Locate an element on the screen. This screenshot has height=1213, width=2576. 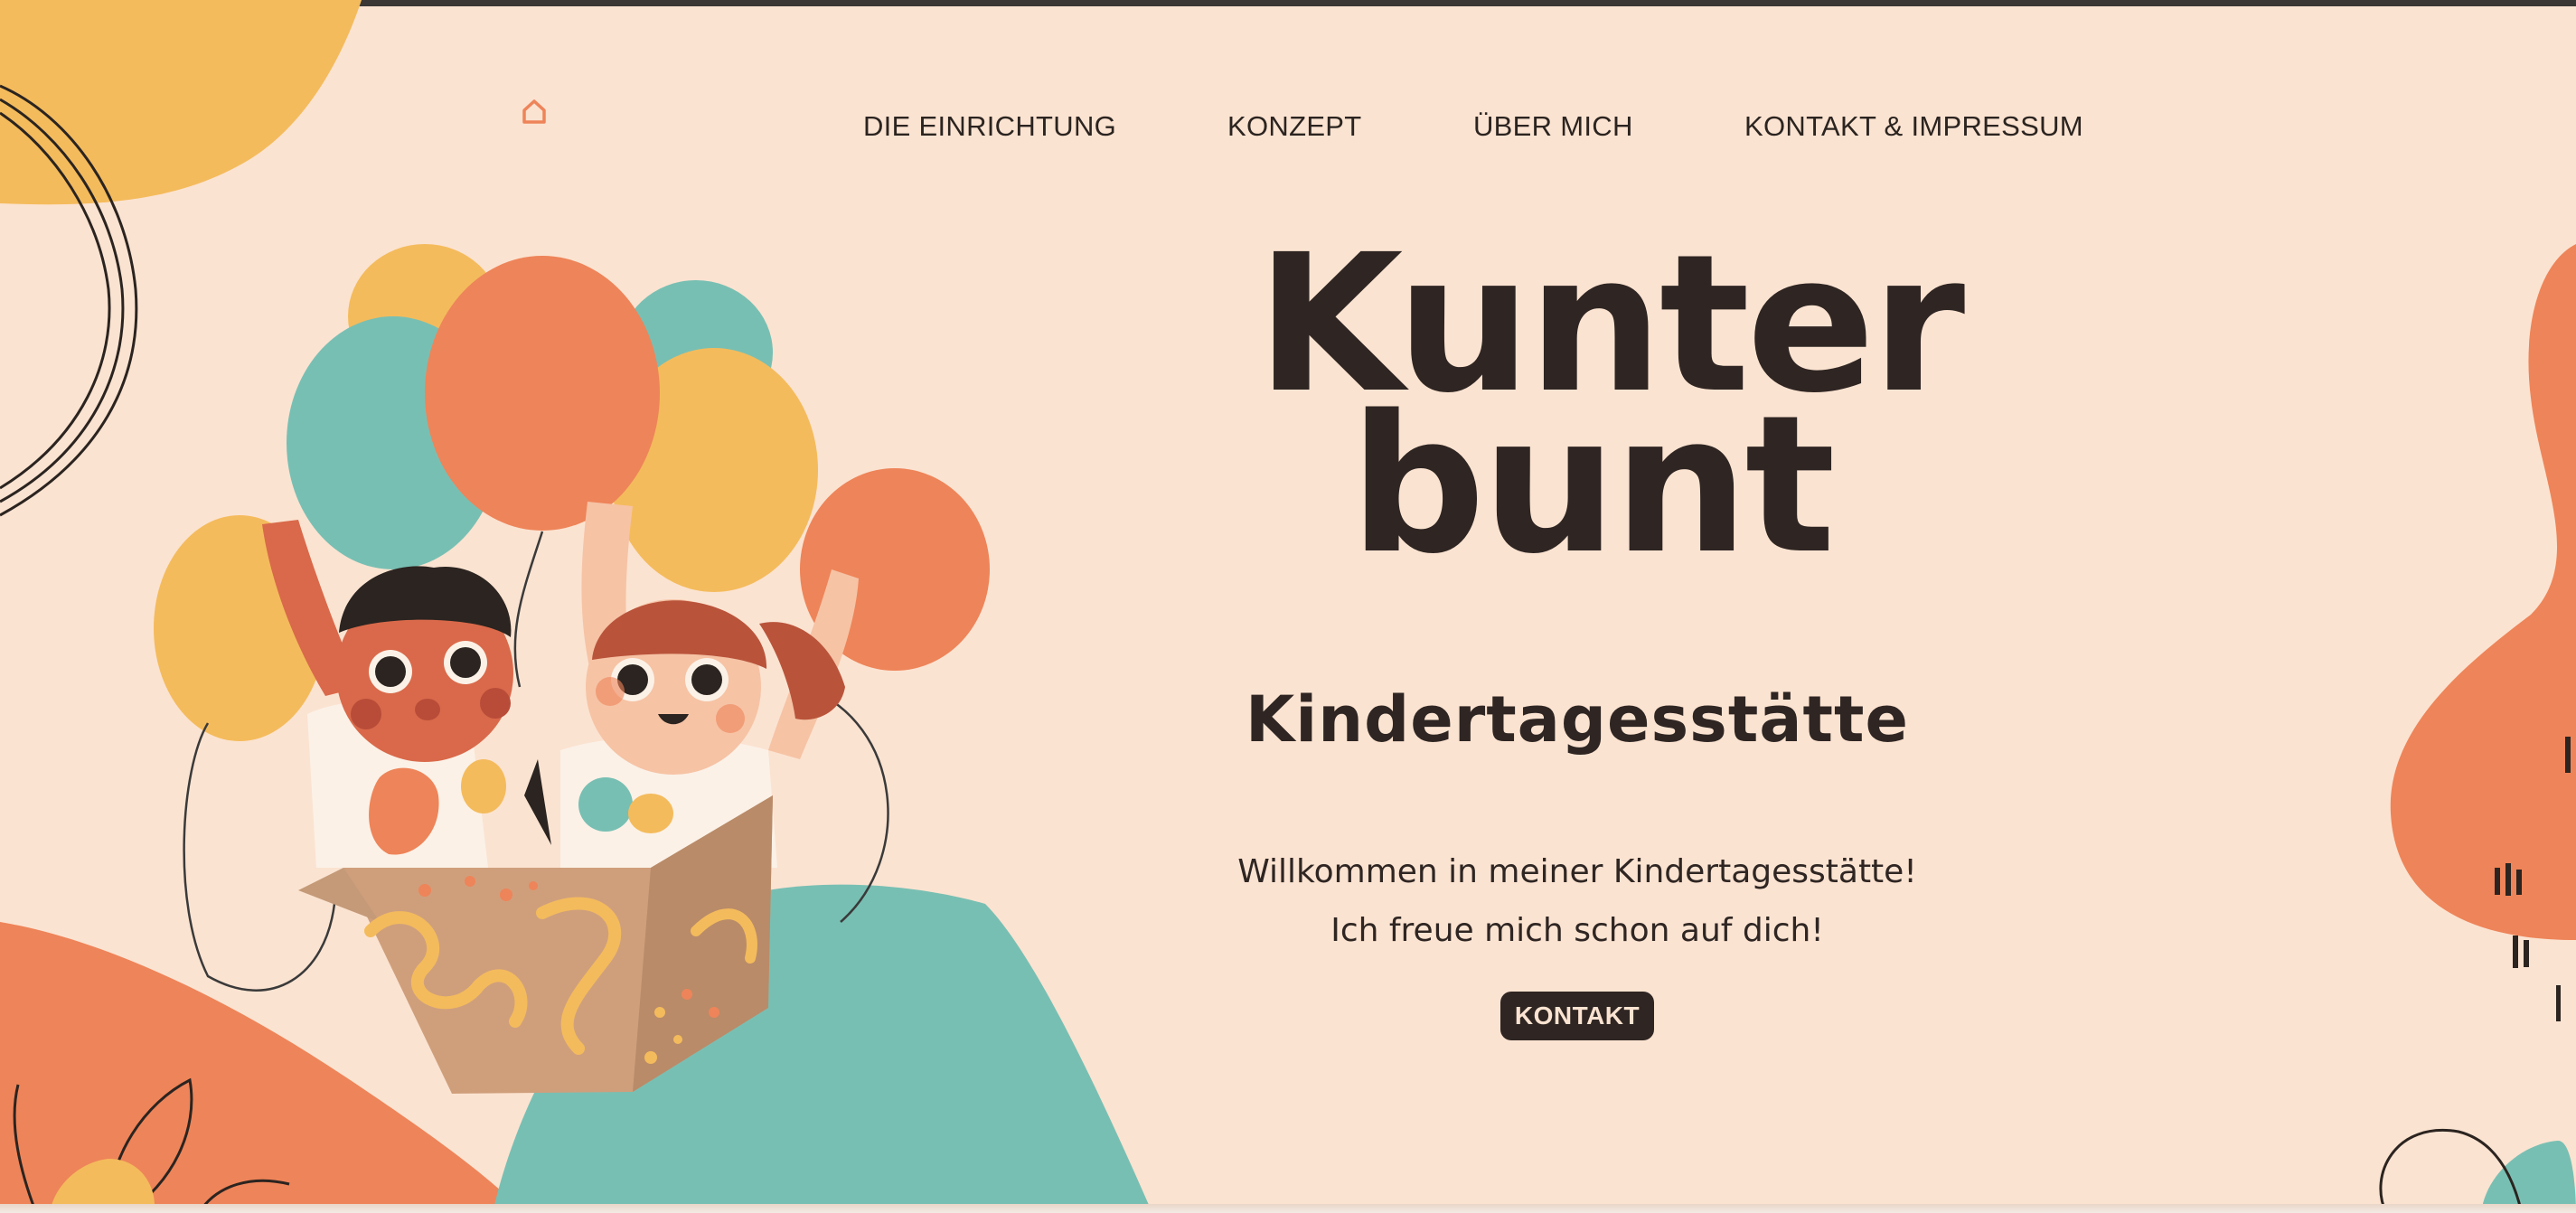
orange-blob-right is located at coordinates (2483, 592).